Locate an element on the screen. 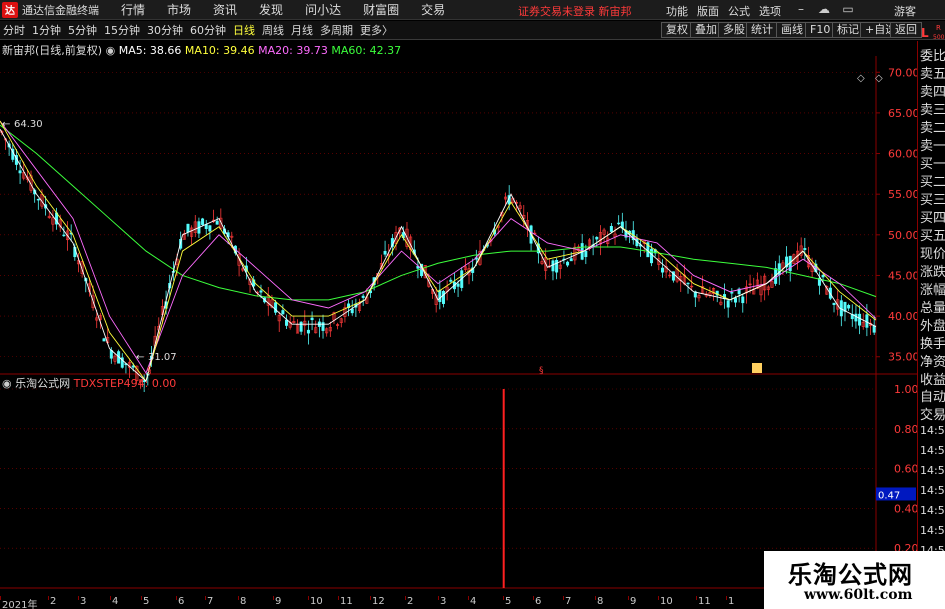 The height and width of the screenshot is (609, 945). menu-wealth: 财富圈 is located at coordinates (381, 9).